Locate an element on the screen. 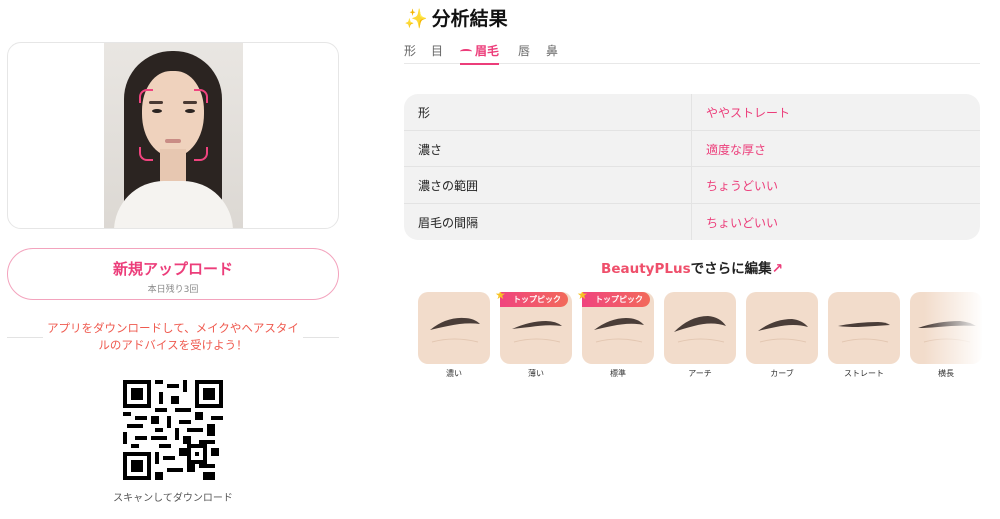 Image resolution: width=1000 pixels, height=519 pixels. carousel-fade is located at coordinates (954, 328).